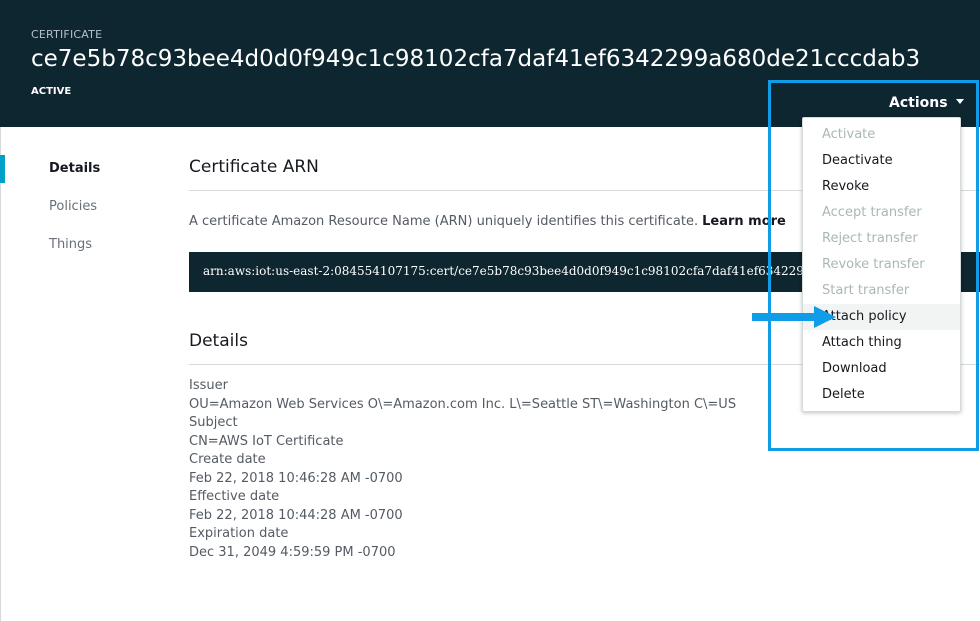 Image resolution: width=980 pixels, height=621 pixels. Describe the element at coordinates (881, 187) in the screenshot. I see `menu-item-revoke: Revoke` at that location.